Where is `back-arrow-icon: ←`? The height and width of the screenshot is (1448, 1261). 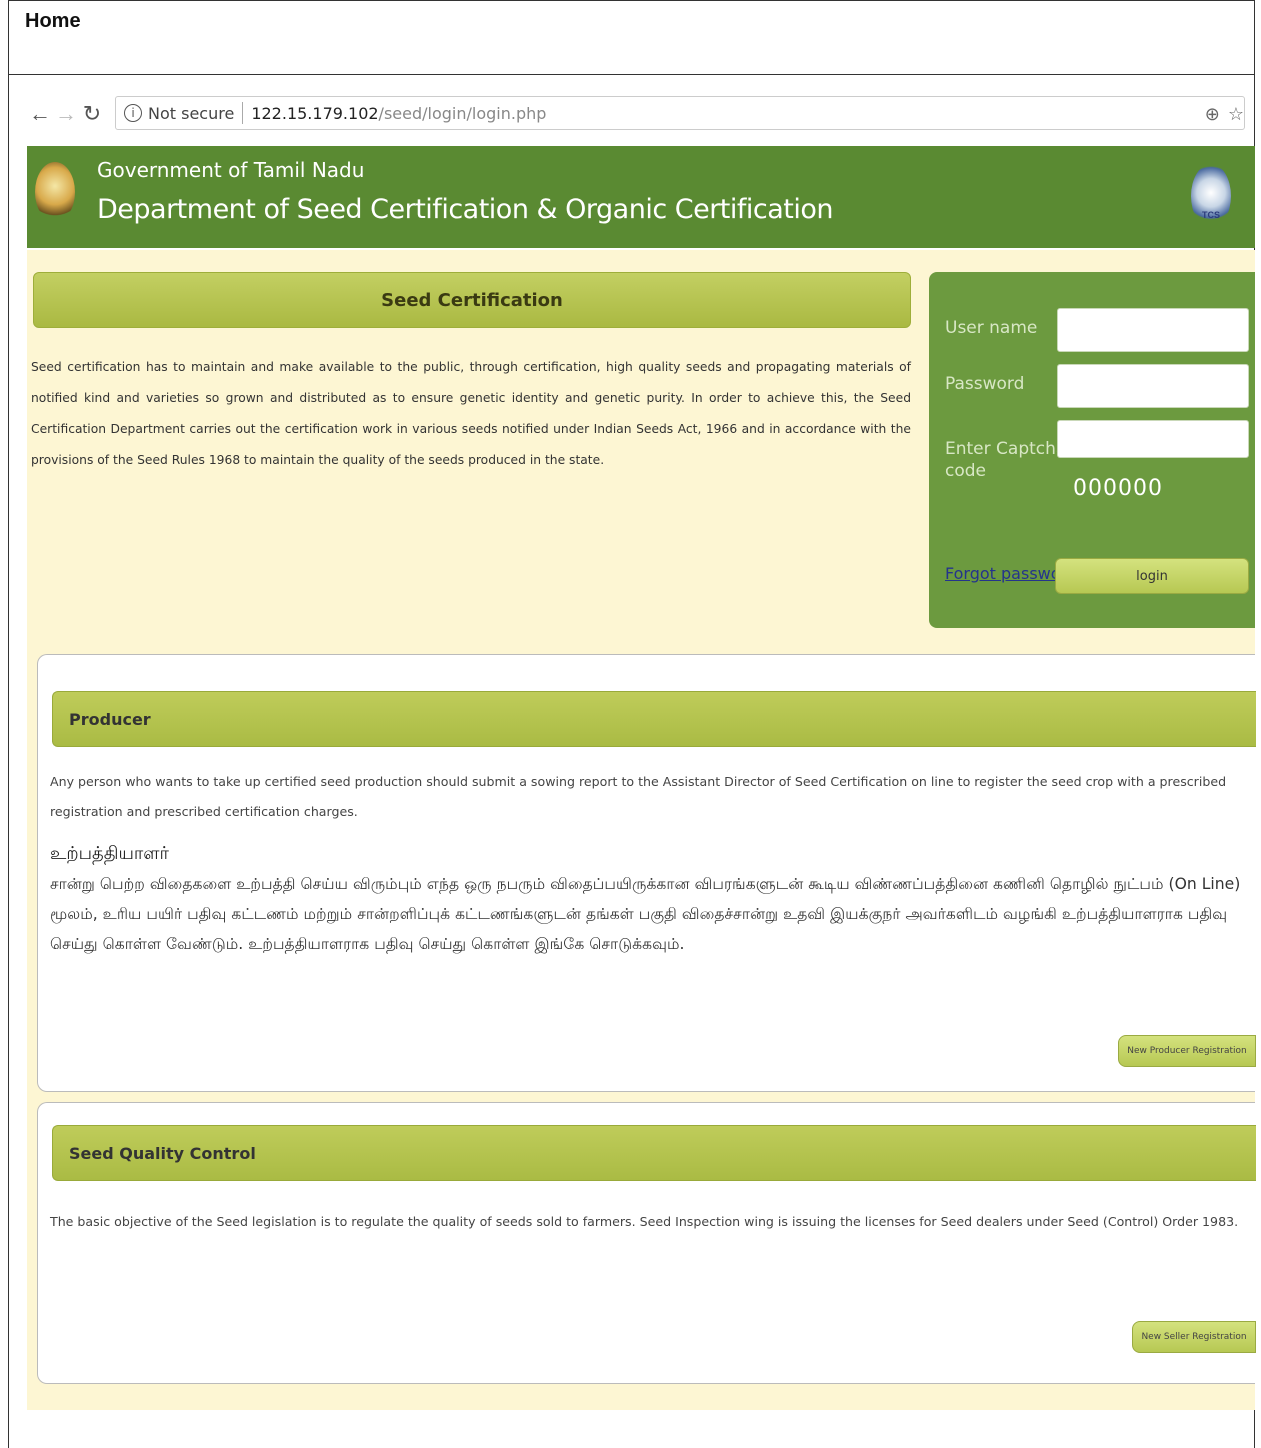
back-arrow-icon: ← is located at coordinates (40, 114).